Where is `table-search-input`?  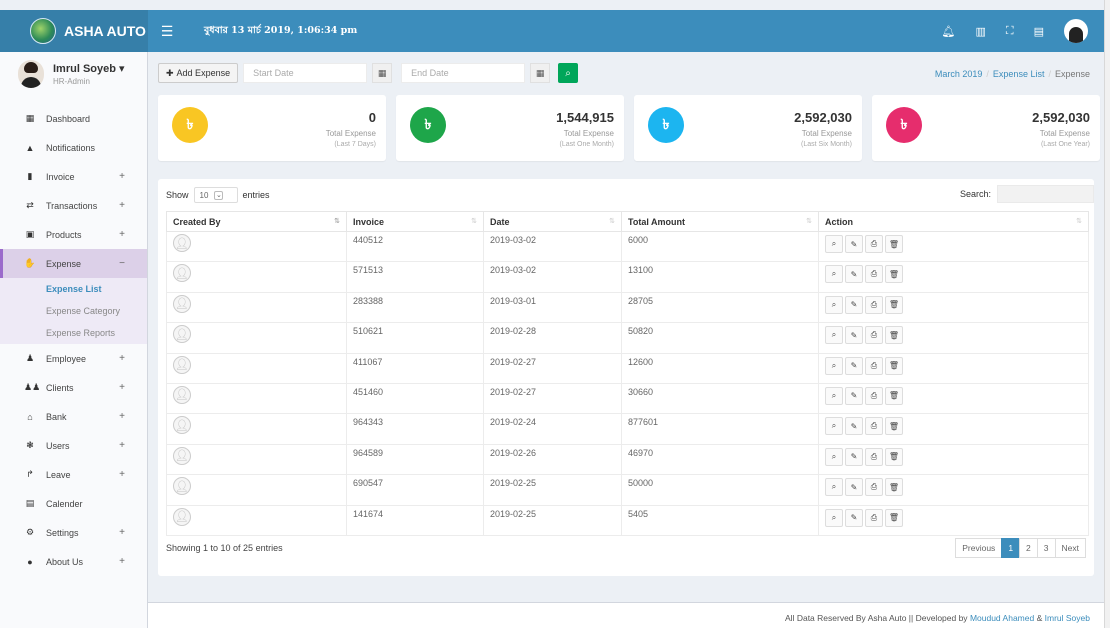
table-search-input is located at coordinates (1045, 194).